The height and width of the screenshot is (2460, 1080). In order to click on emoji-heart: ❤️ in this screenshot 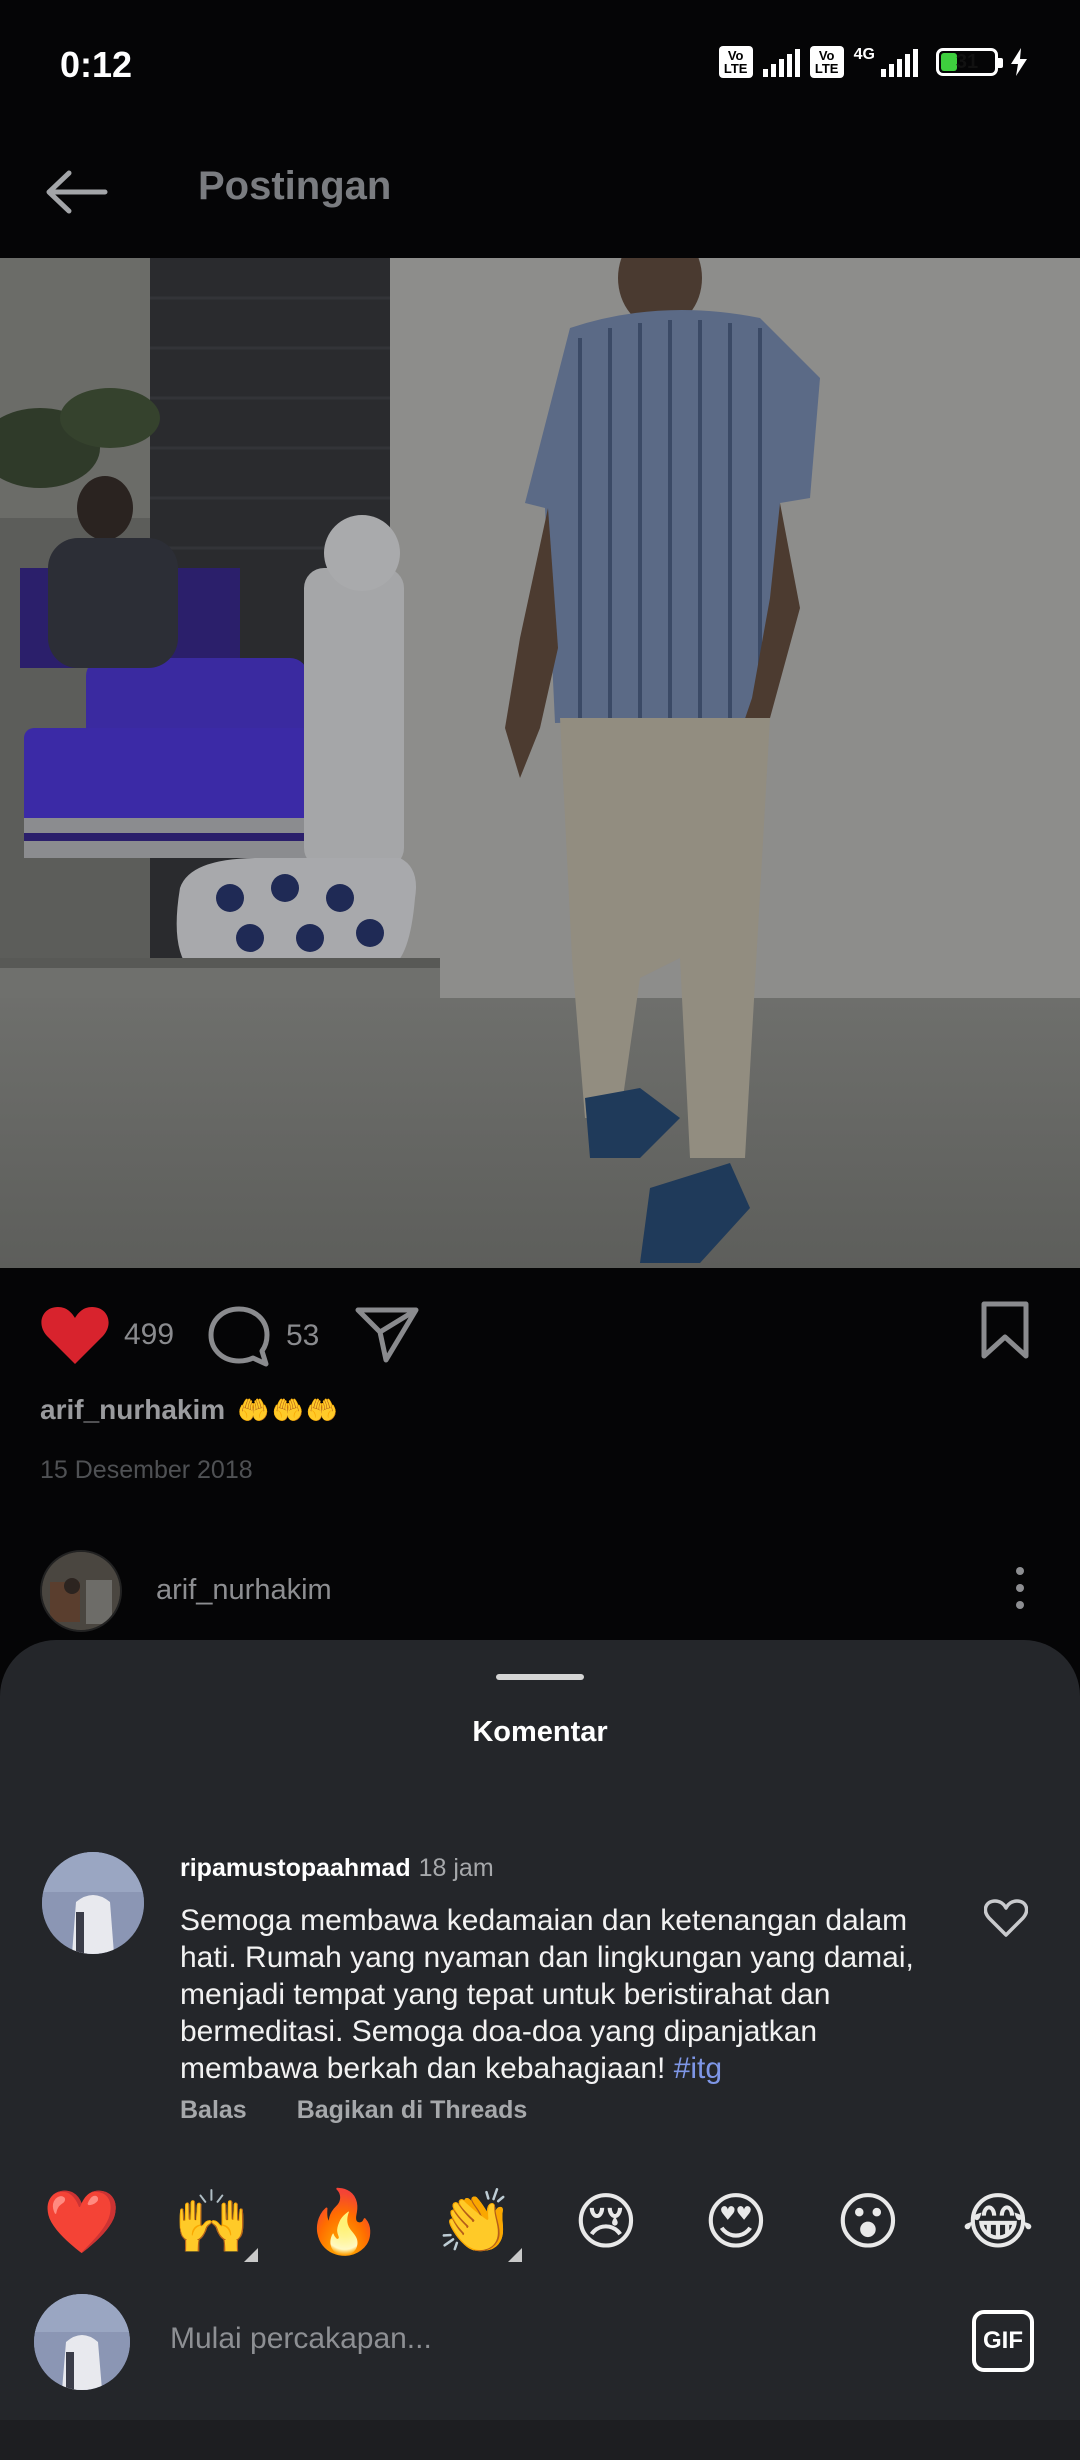, I will do `click(82, 2222)`.